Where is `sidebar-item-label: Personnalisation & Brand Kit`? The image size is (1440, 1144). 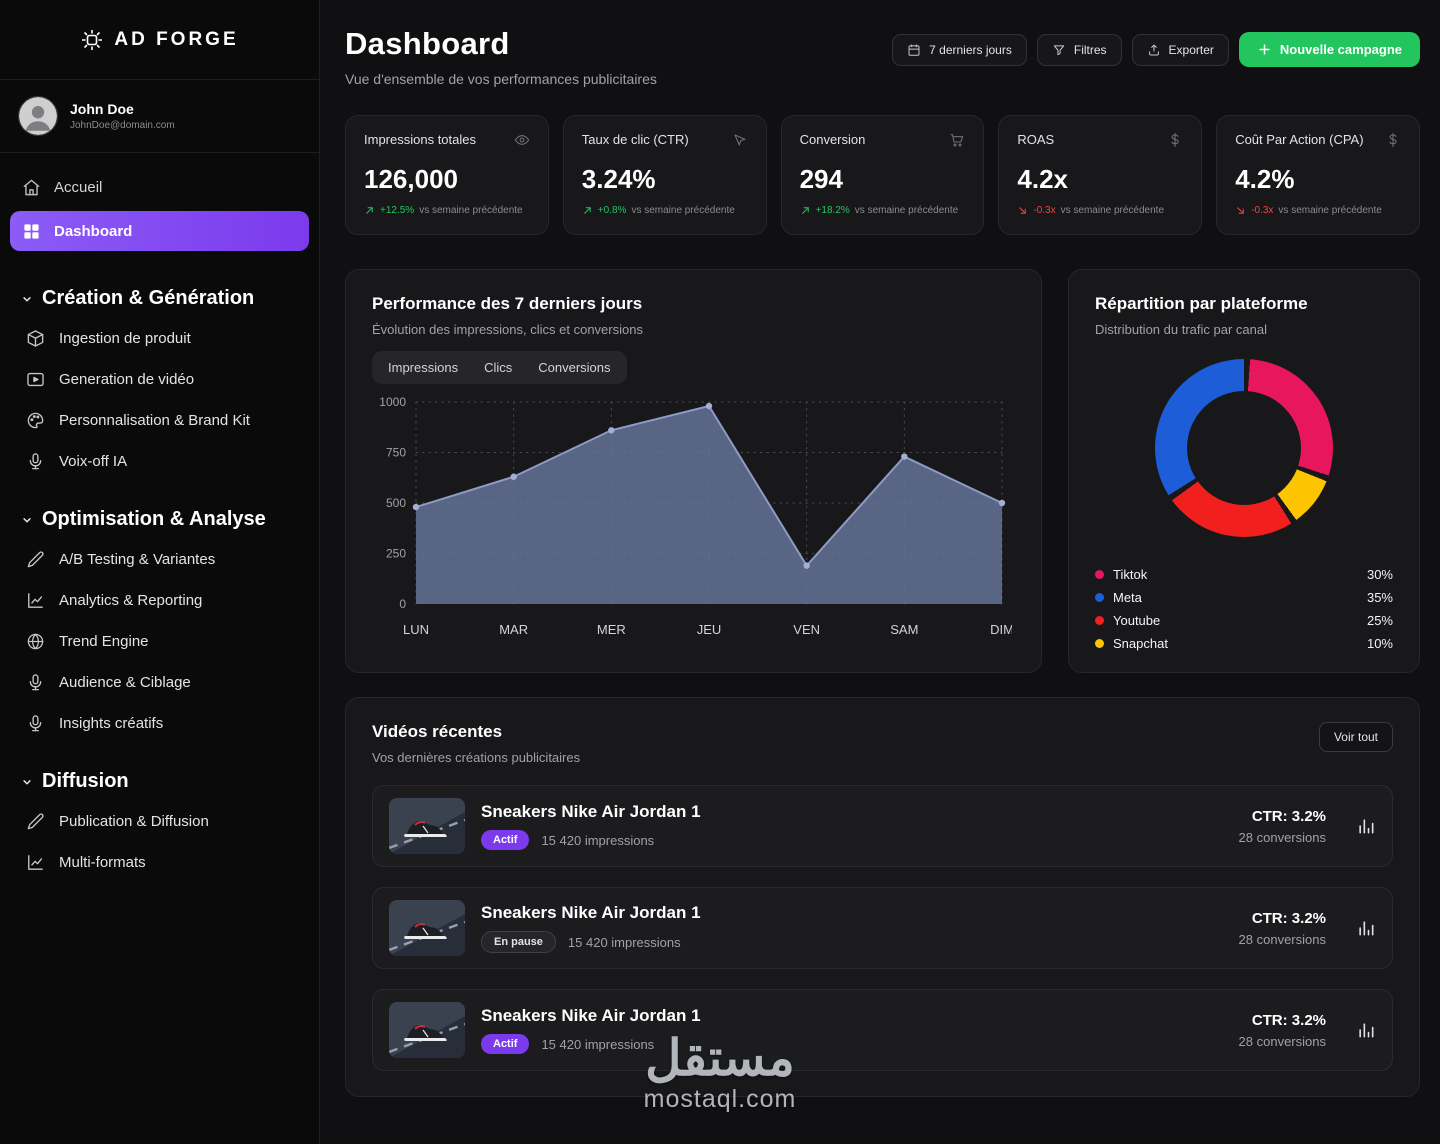
sidebar-item-label: Personnalisation & Brand Kit is located at coordinates (154, 420).